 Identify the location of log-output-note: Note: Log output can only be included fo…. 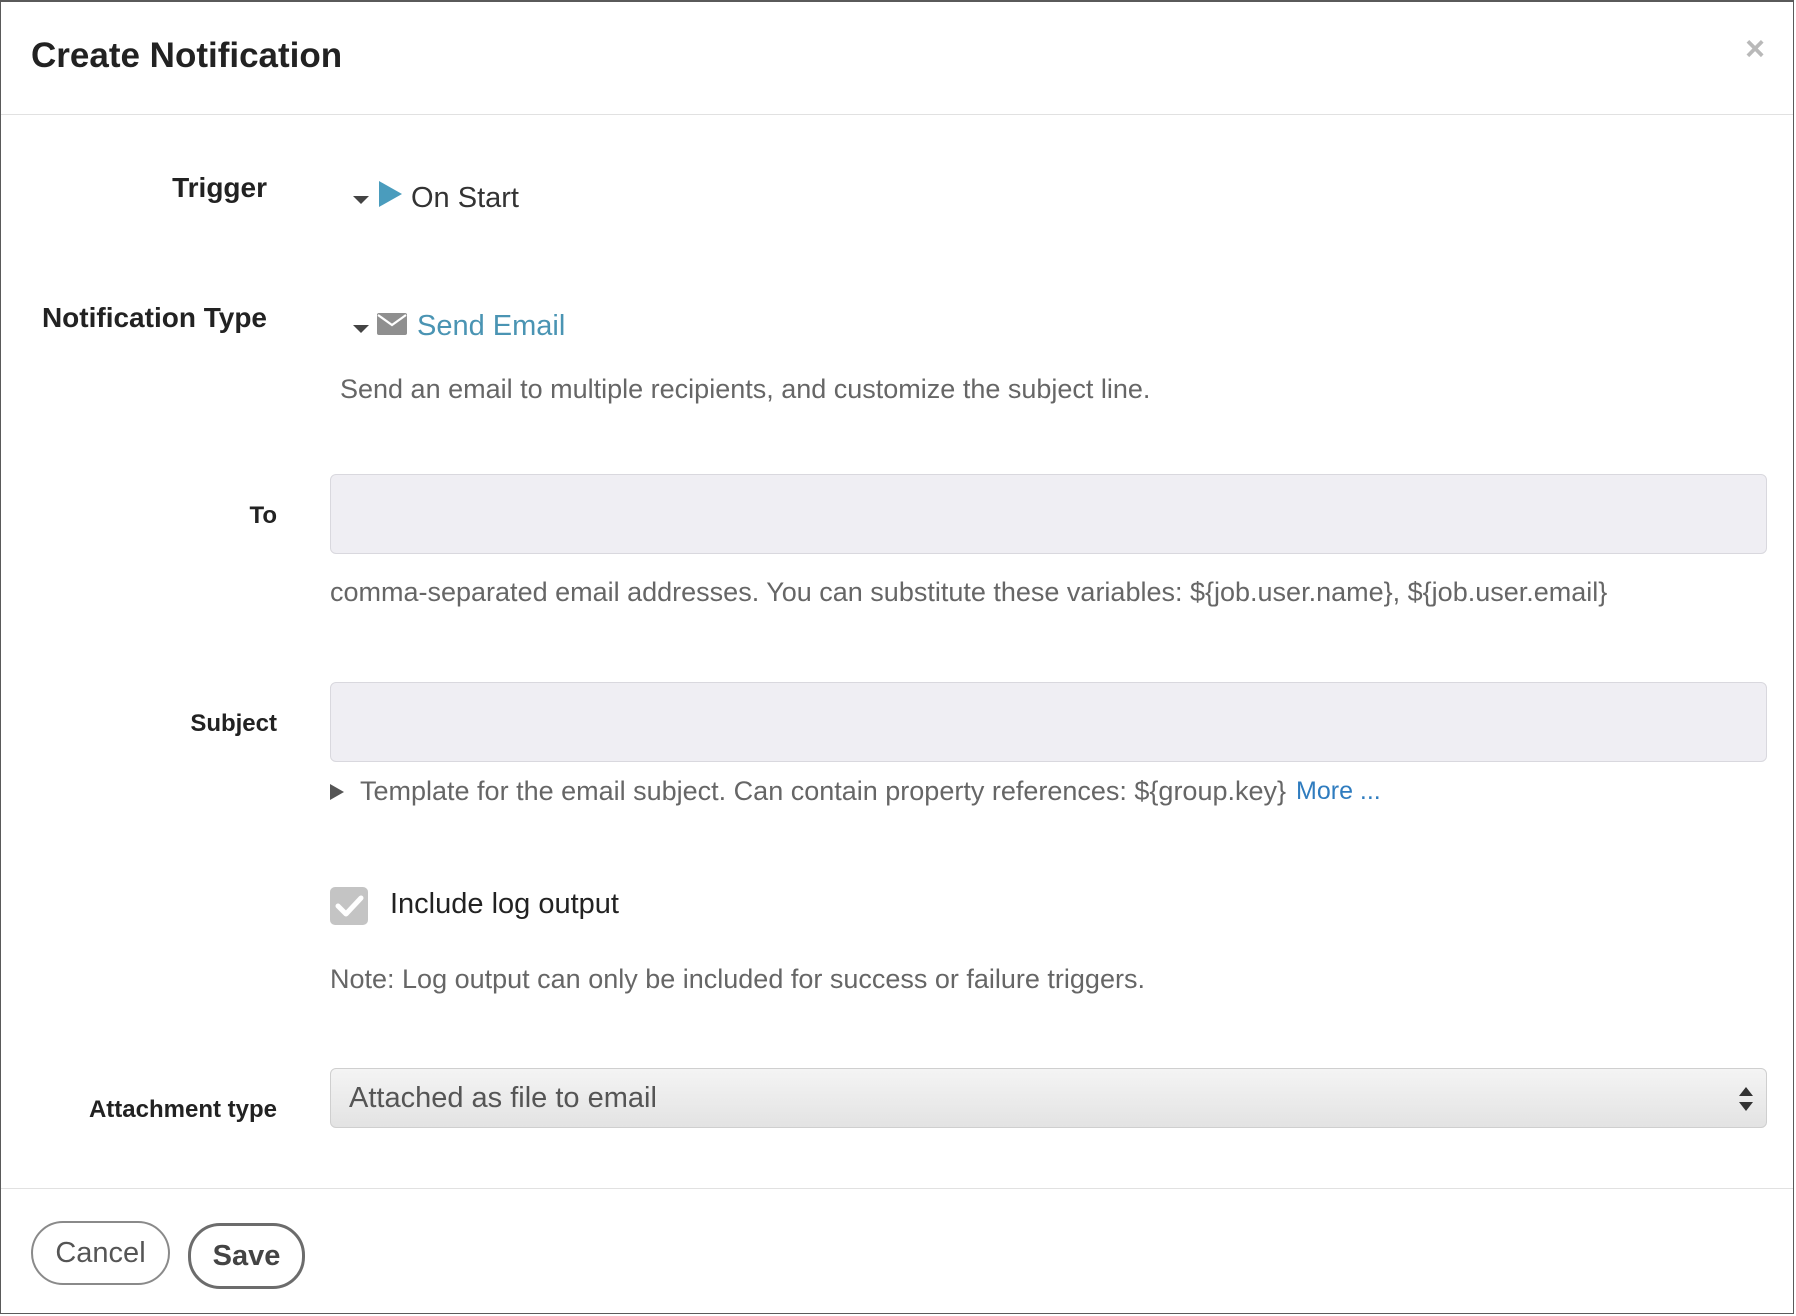
(737, 979).